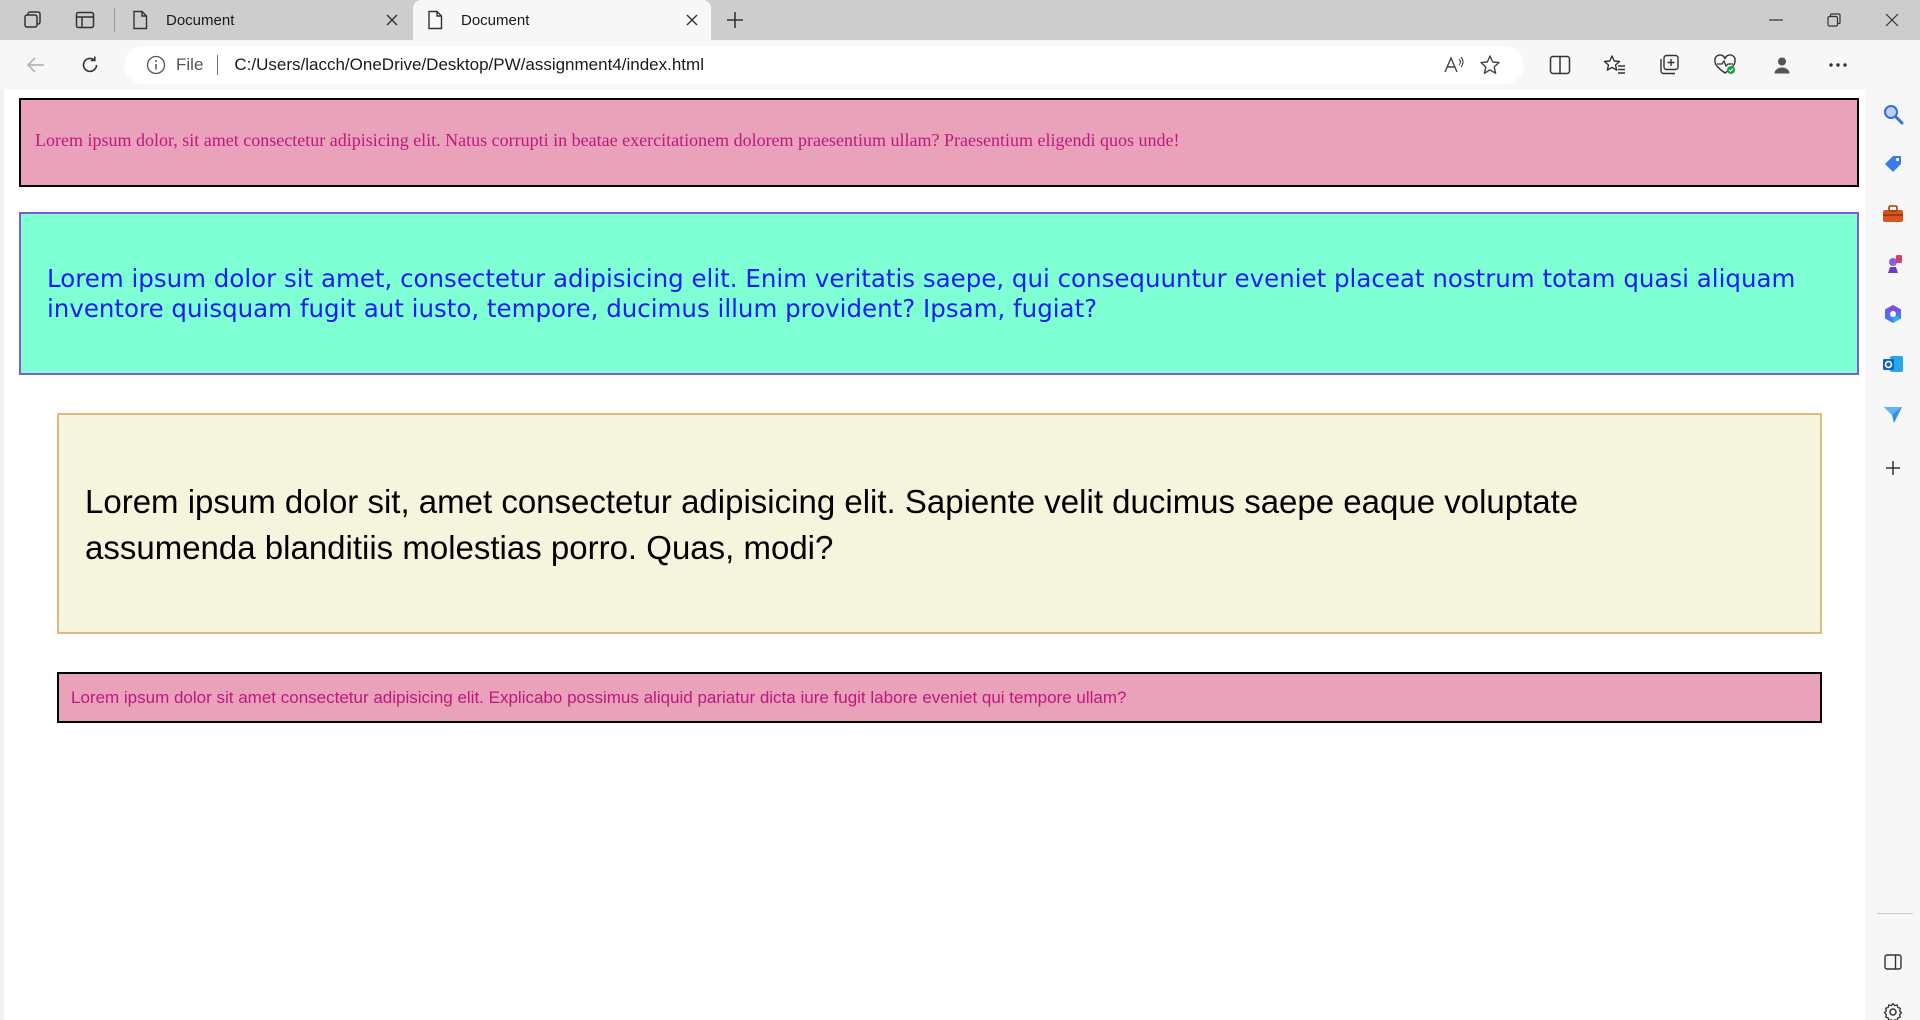 The height and width of the screenshot is (1020, 1920). Describe the element at coordinates (1892, 962) in the screenshot. I see `hide-sidebar-icon` at that location.